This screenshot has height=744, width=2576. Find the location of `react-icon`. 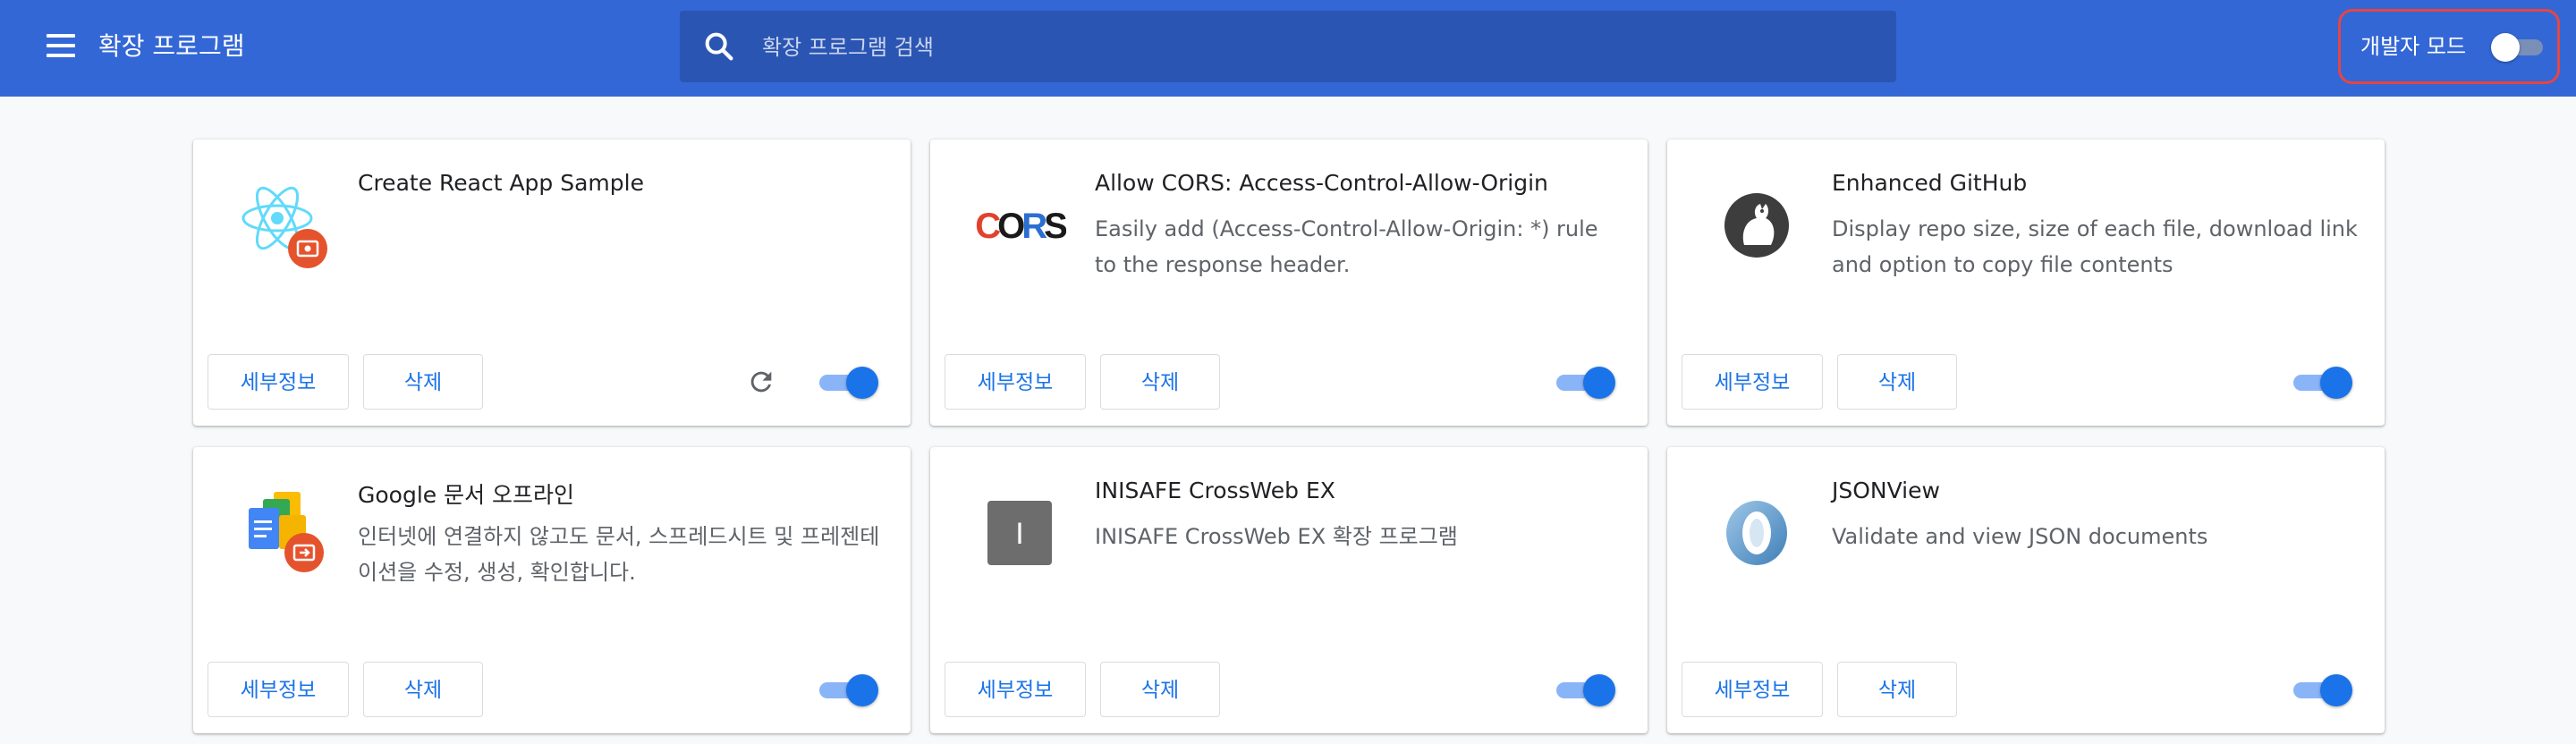

react-icon is located at coordinates (284, 227).